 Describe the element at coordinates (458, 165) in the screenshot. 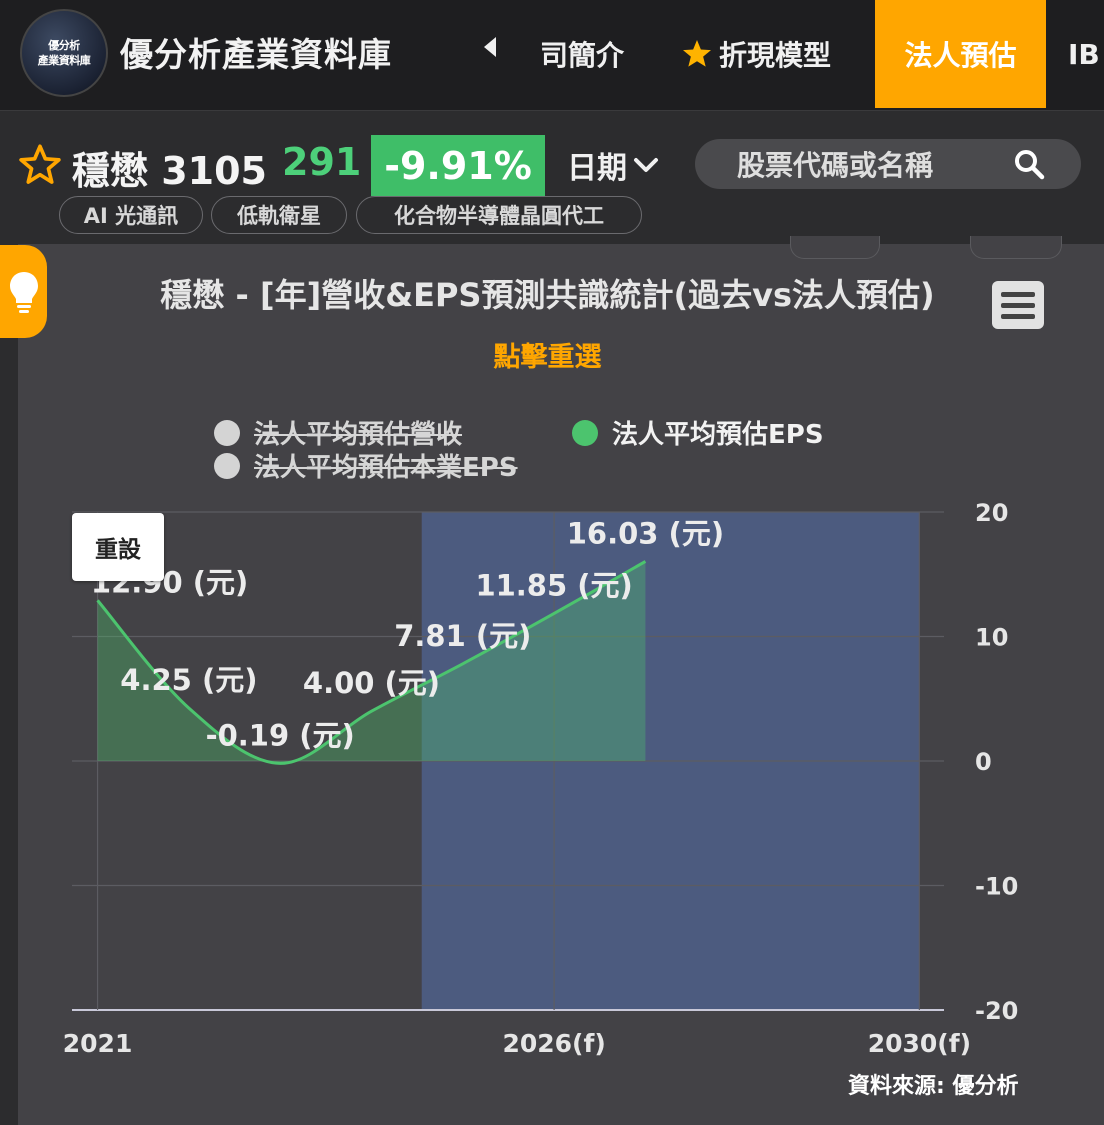

I see `stock-change-badge: -9.91%` at that location.